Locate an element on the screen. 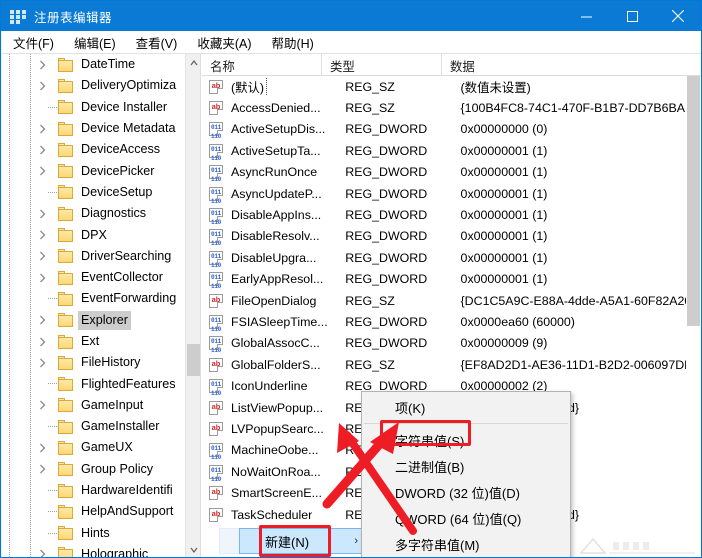 The width and height of the screenshot is (702, 558). tree-node-deviceaccess: DeviceAccess is located at coordinates (101, 149).